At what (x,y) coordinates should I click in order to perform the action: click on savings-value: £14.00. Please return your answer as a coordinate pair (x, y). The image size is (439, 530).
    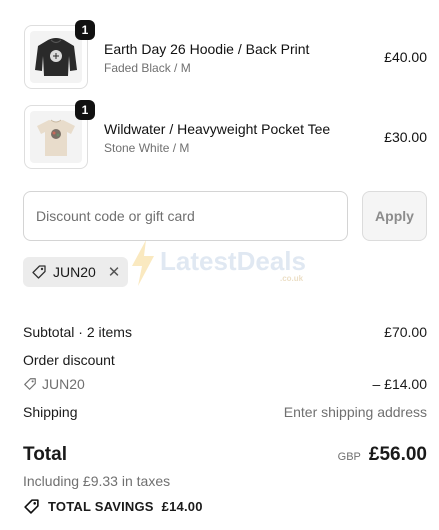
    Looking at the image, I should click on (182, 506).